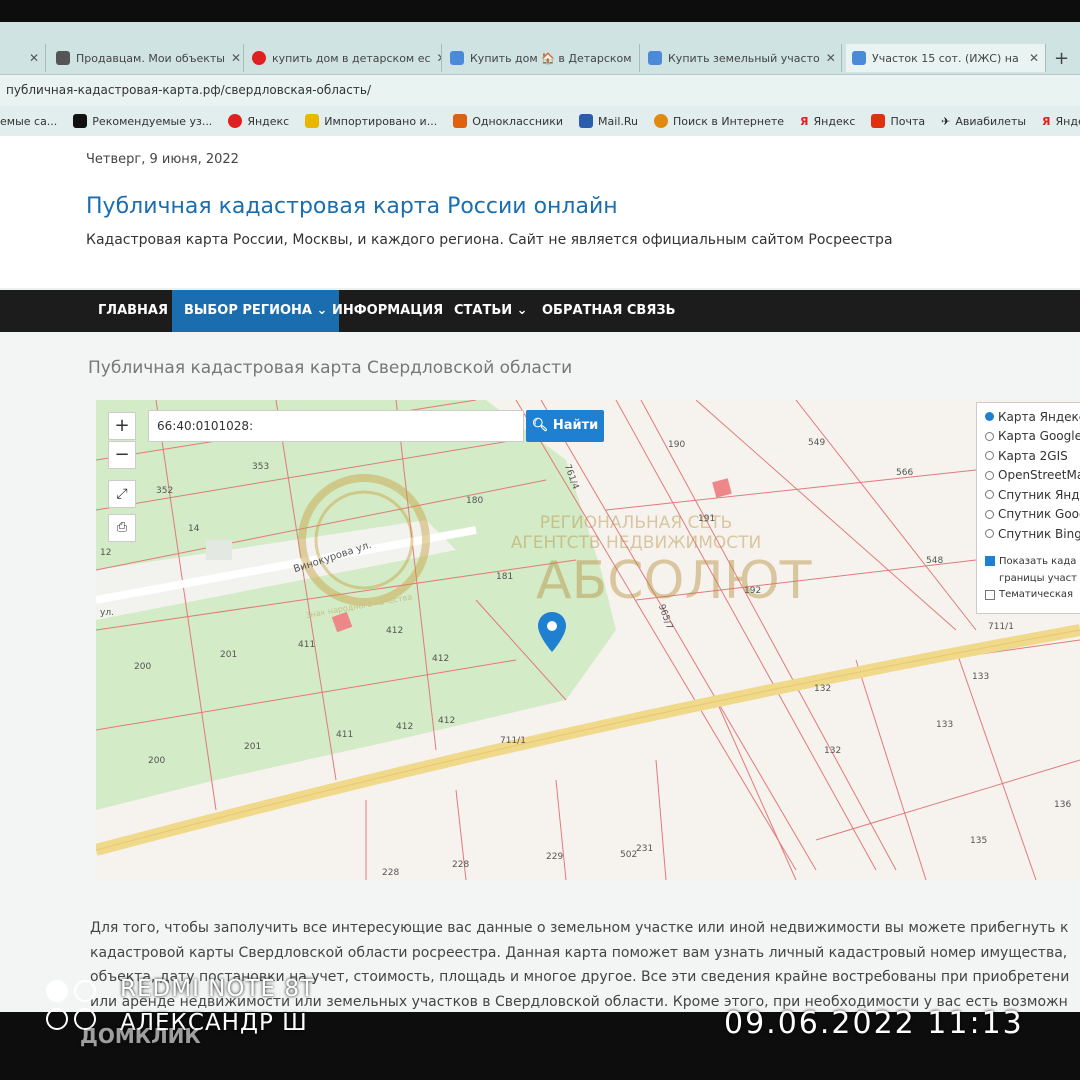  What do you see at coordinates (122, 455) in the screenshot?
I see `zoom-out-button: −` at bounding box center [122, 455].